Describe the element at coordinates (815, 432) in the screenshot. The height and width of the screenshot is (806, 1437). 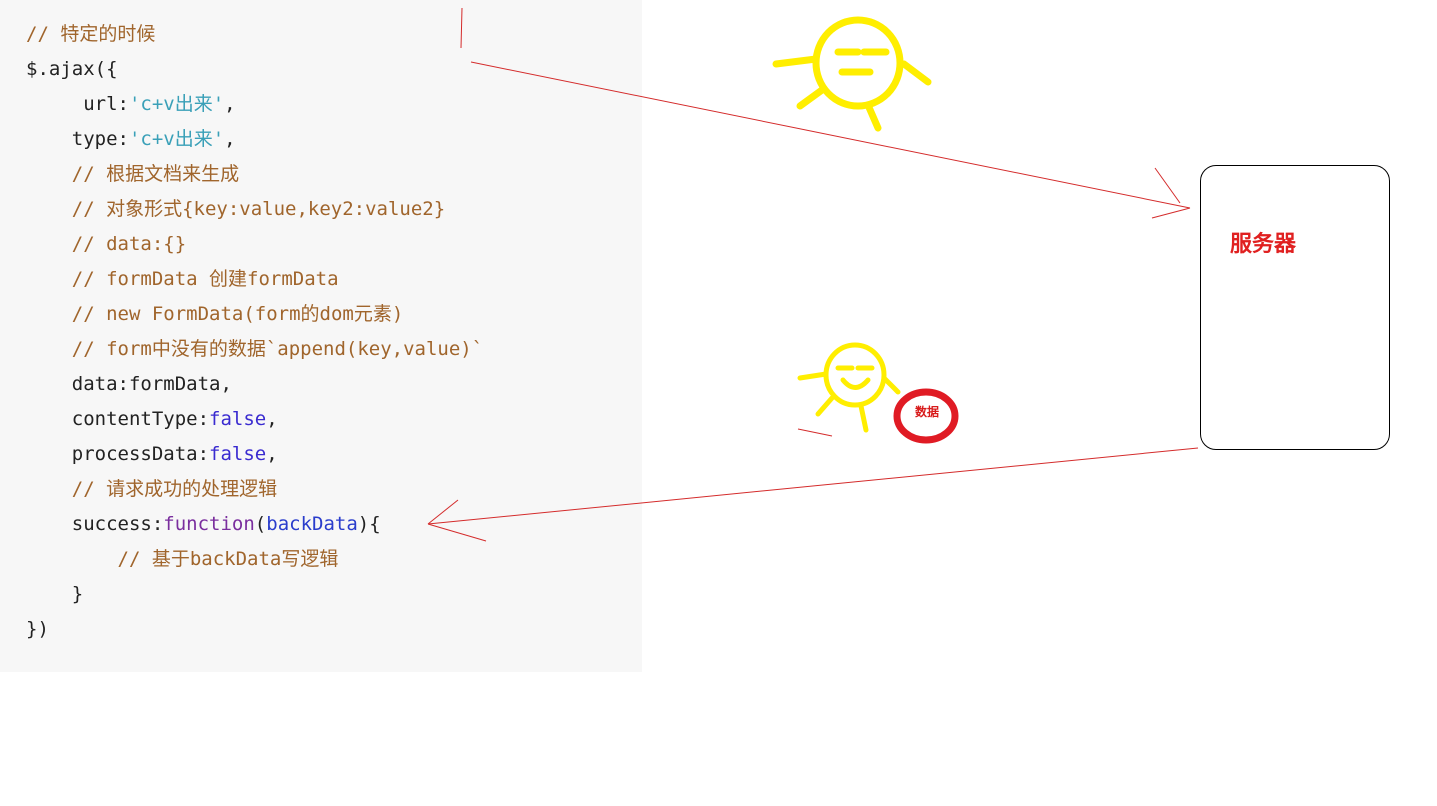
I see `client-figure-shadow` at that location.